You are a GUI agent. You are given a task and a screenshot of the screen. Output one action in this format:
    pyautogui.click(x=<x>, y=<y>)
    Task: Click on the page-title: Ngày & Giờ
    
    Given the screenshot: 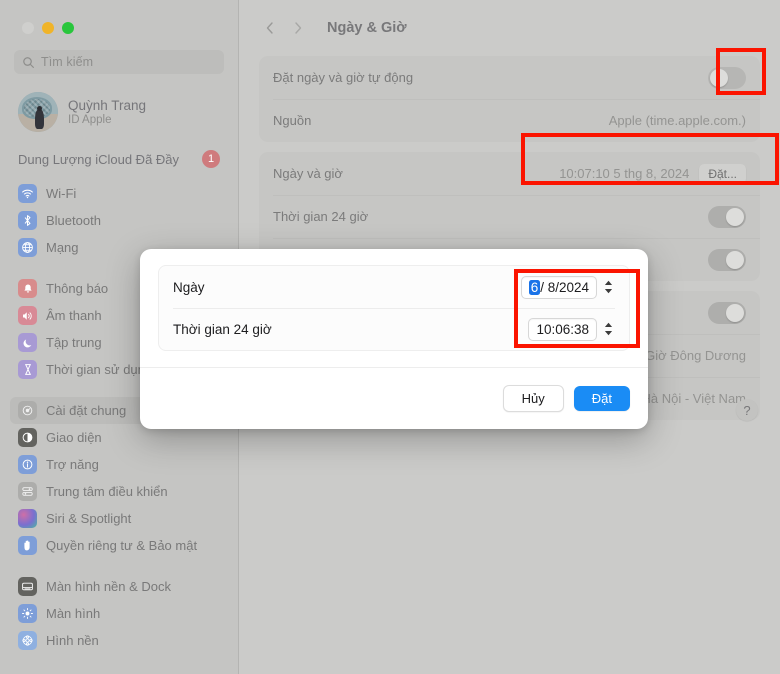 What is the action you would take?
    pyautogui.click(x=367, y=28)
    